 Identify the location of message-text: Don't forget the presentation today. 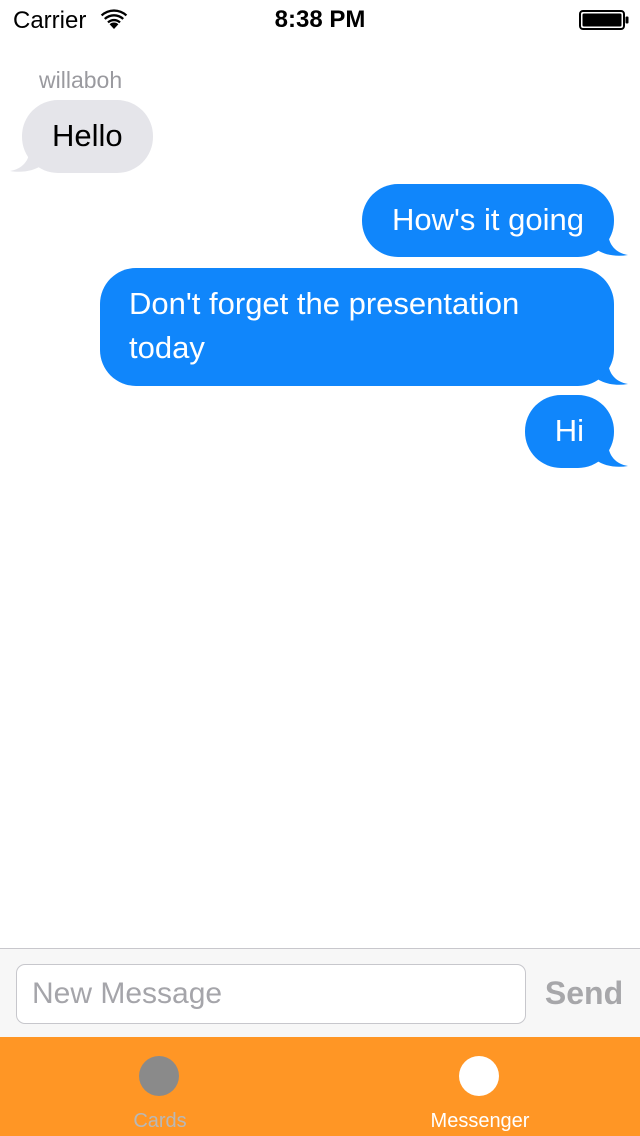
(324, 325).